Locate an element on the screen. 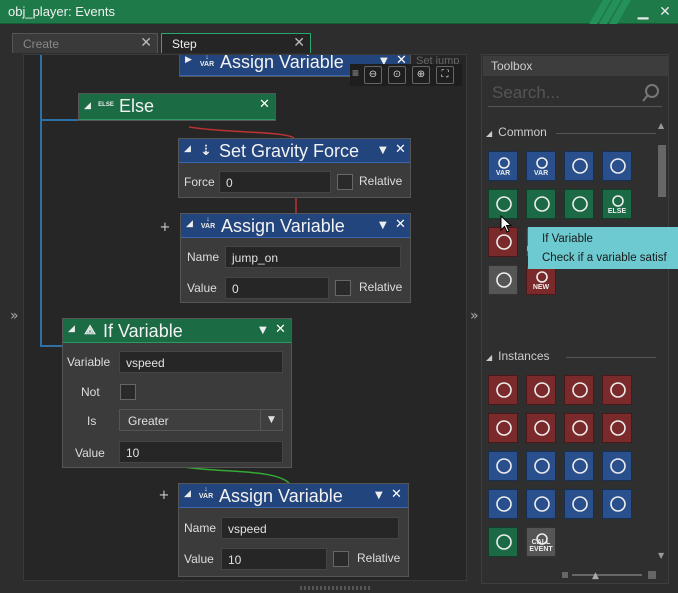 Image resolution: width=678 pixels, height=593 pixels. name-input: jump_on is located at coordinates (313, 257).